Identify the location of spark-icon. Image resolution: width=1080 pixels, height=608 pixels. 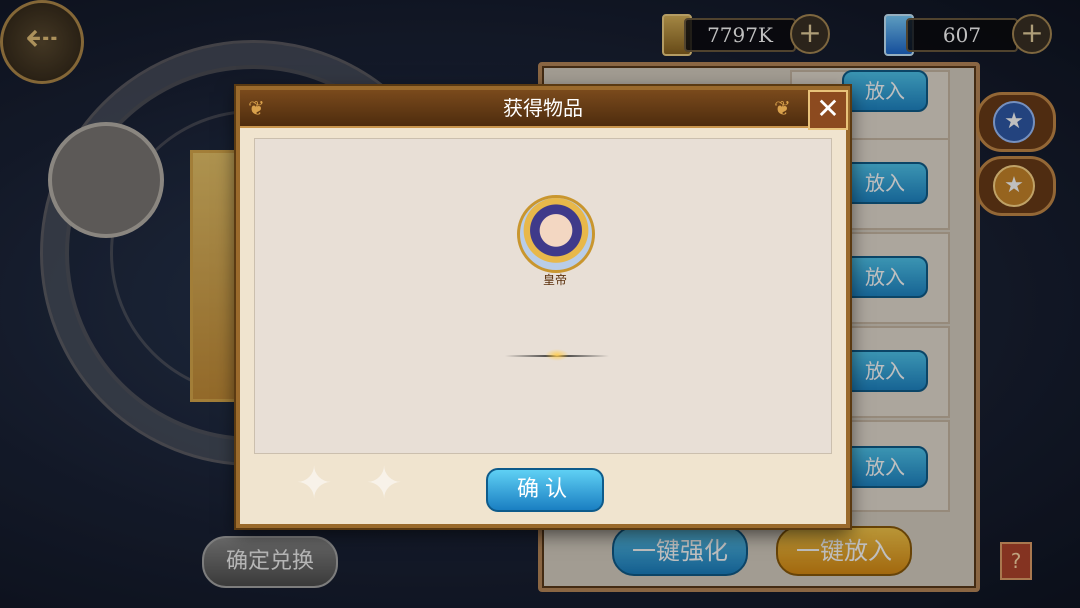
(557, 355).